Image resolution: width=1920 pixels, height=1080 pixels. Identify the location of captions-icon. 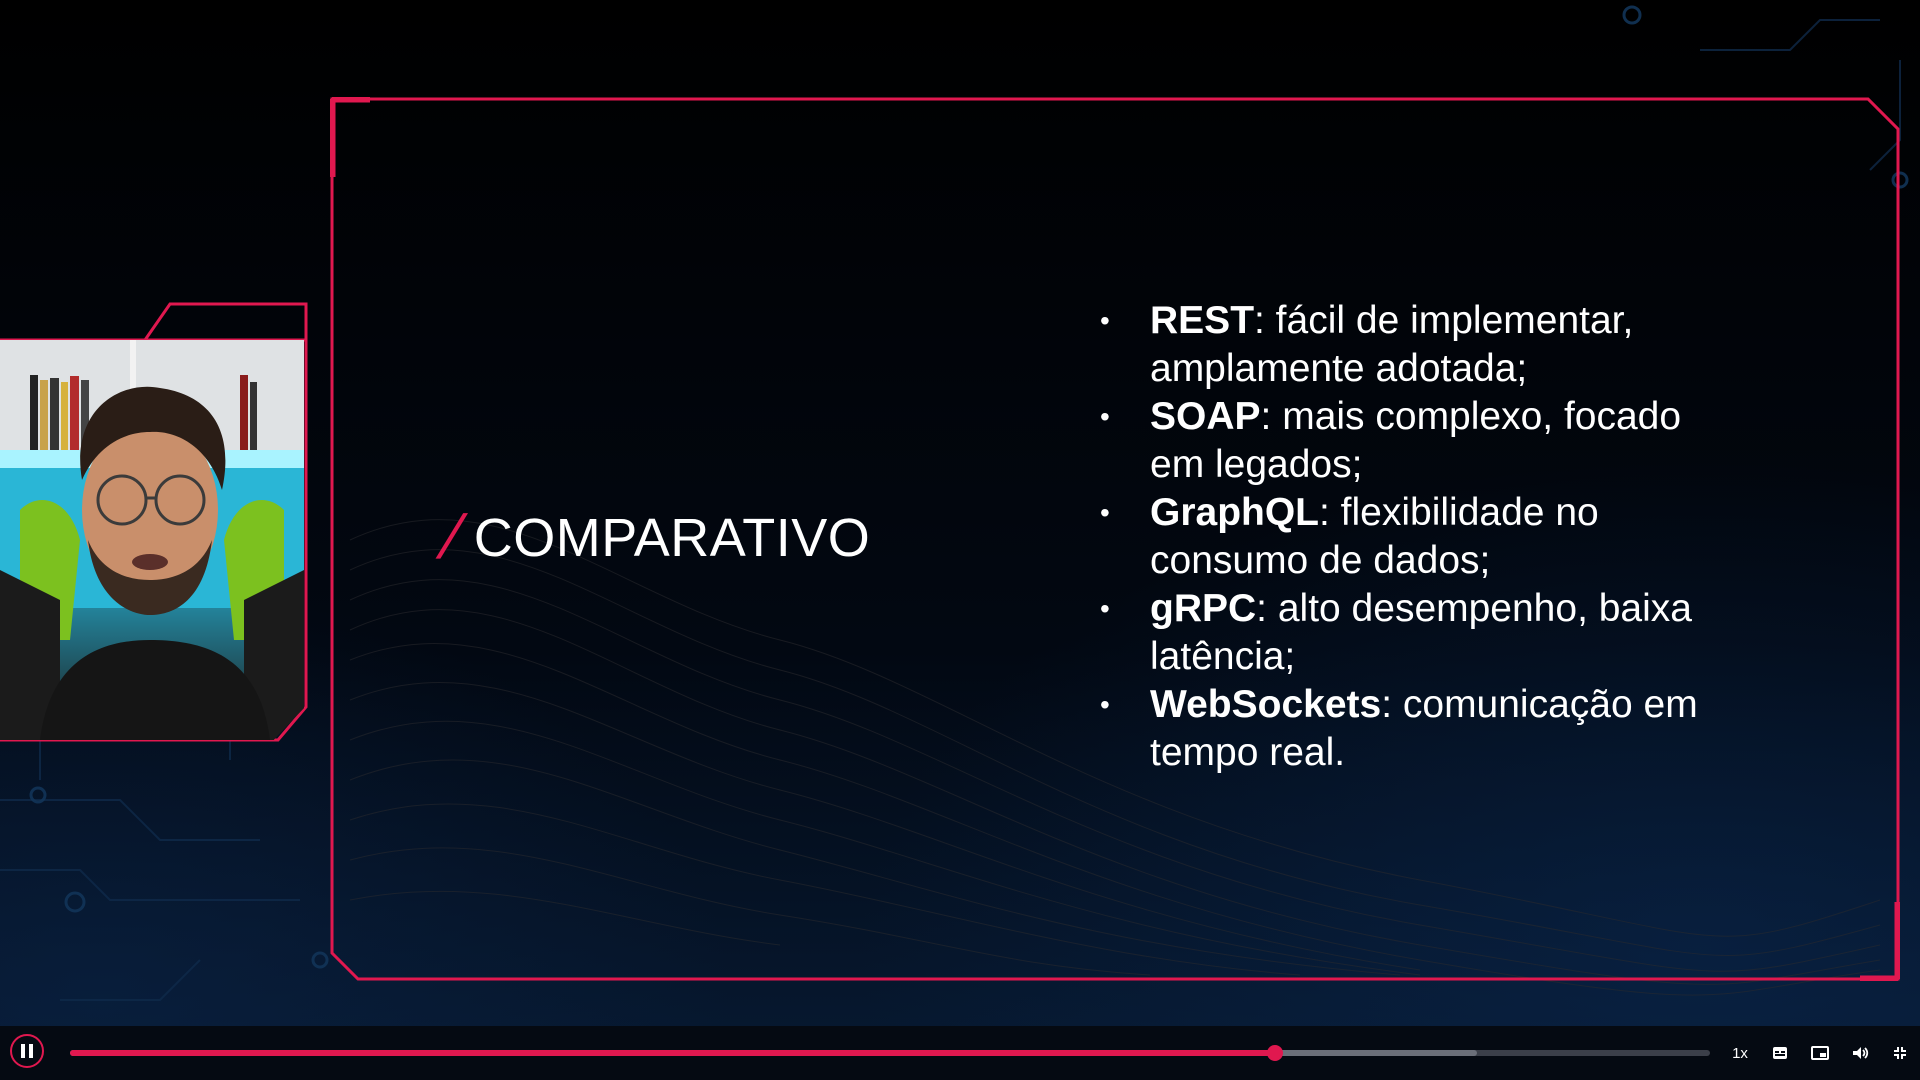
(1780, 1053).